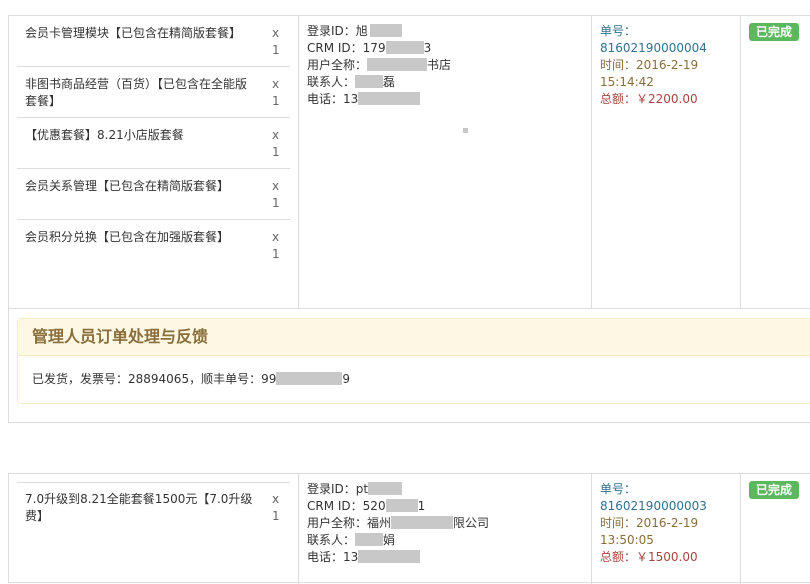 The height and width of the screenshot is (584, 810). Describe the element at coordinates (154, 379) in the screenshot. I see `feedback-text-prefix: 已发货，发票号：28894065，顺丰单号：99` at that location.